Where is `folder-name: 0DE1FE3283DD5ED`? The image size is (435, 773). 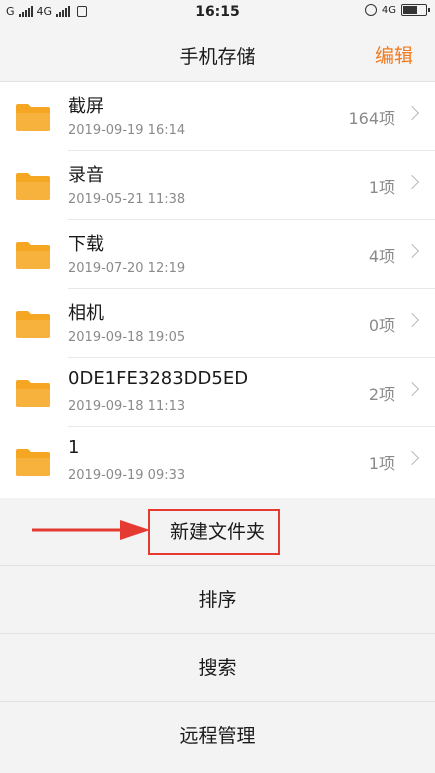
folder-name: 0DE1FE3283DD5ED is located at coordinates (158, 378).